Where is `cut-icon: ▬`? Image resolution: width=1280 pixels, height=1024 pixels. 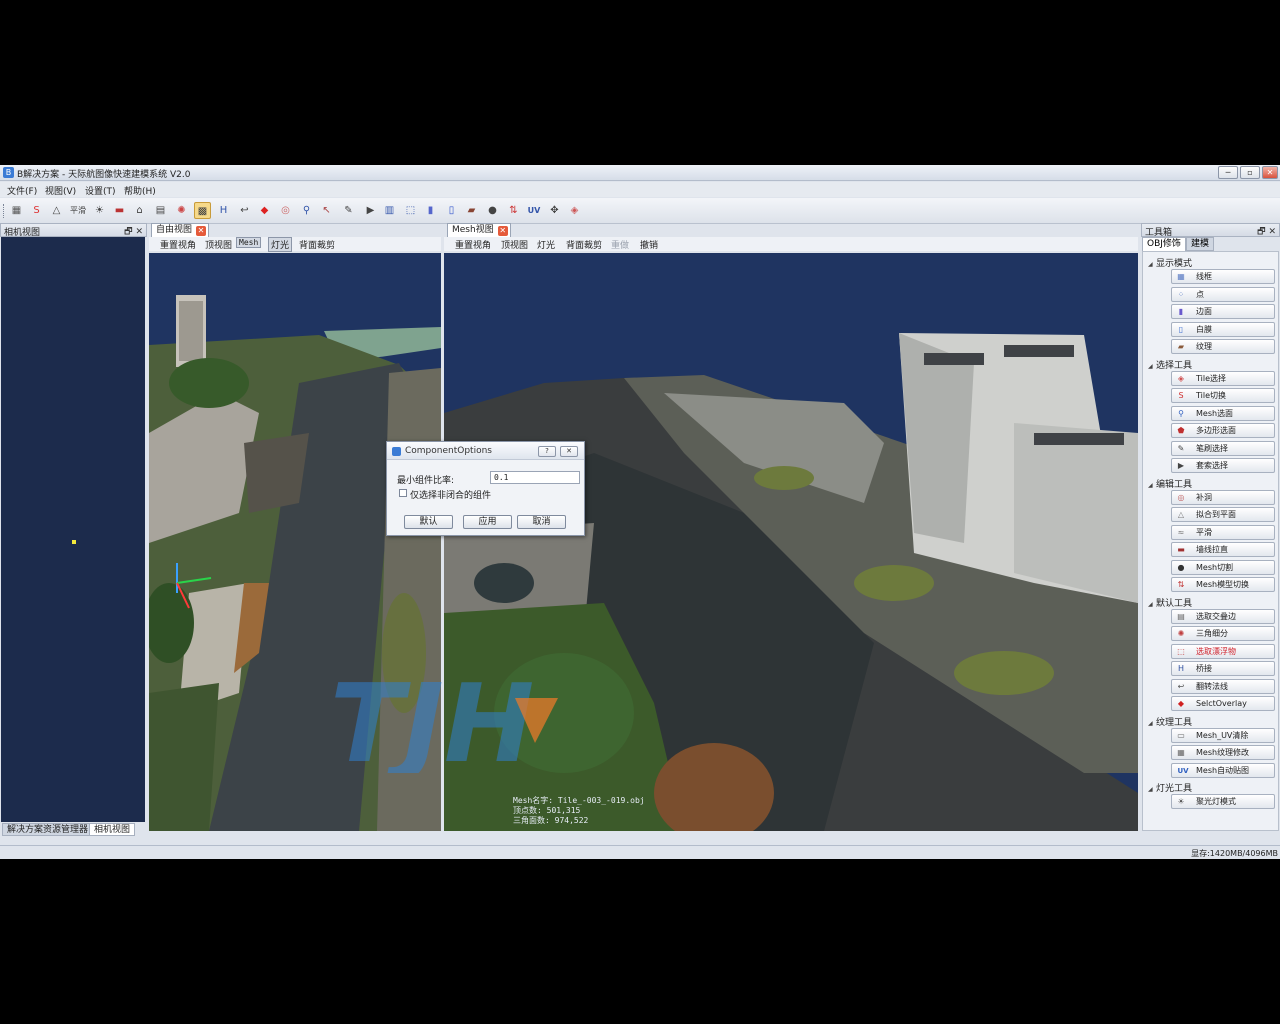 cut-icon: ▬ is located at coordinates (119, 210).